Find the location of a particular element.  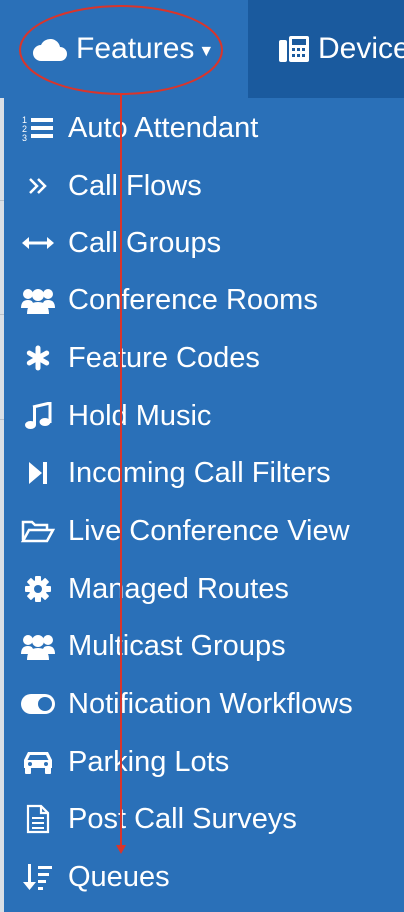

menu-item-call-groups: Call Groups is located at coordinates (204, 243).